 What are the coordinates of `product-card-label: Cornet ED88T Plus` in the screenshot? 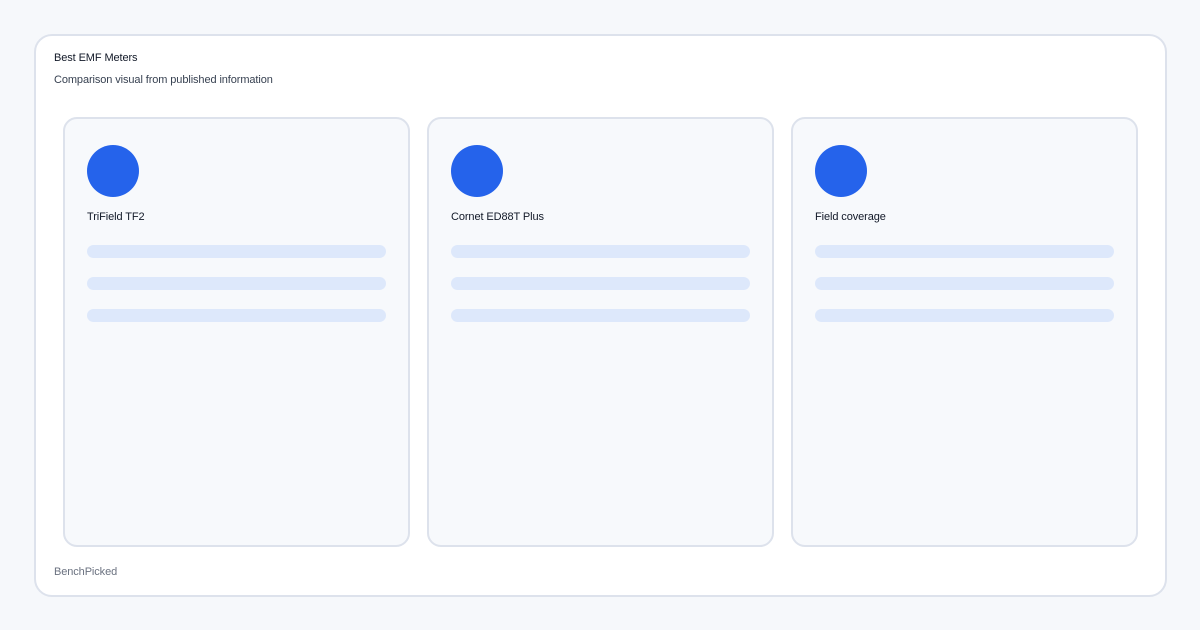 It's located at (497, 217).